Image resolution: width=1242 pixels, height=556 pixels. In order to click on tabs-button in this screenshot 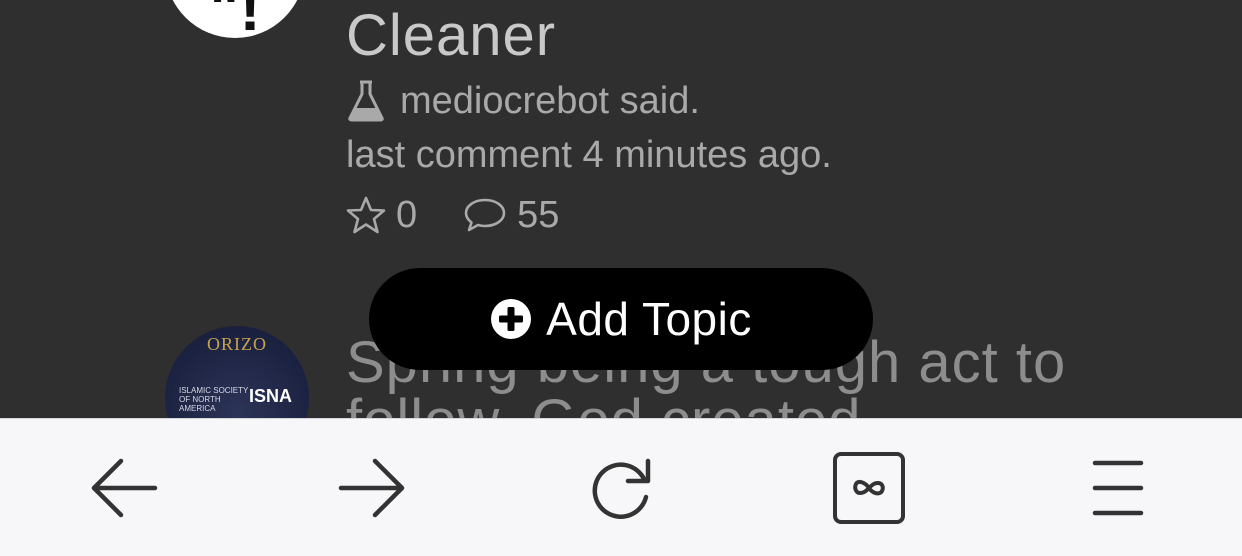, I will do `click(869, 488)`.